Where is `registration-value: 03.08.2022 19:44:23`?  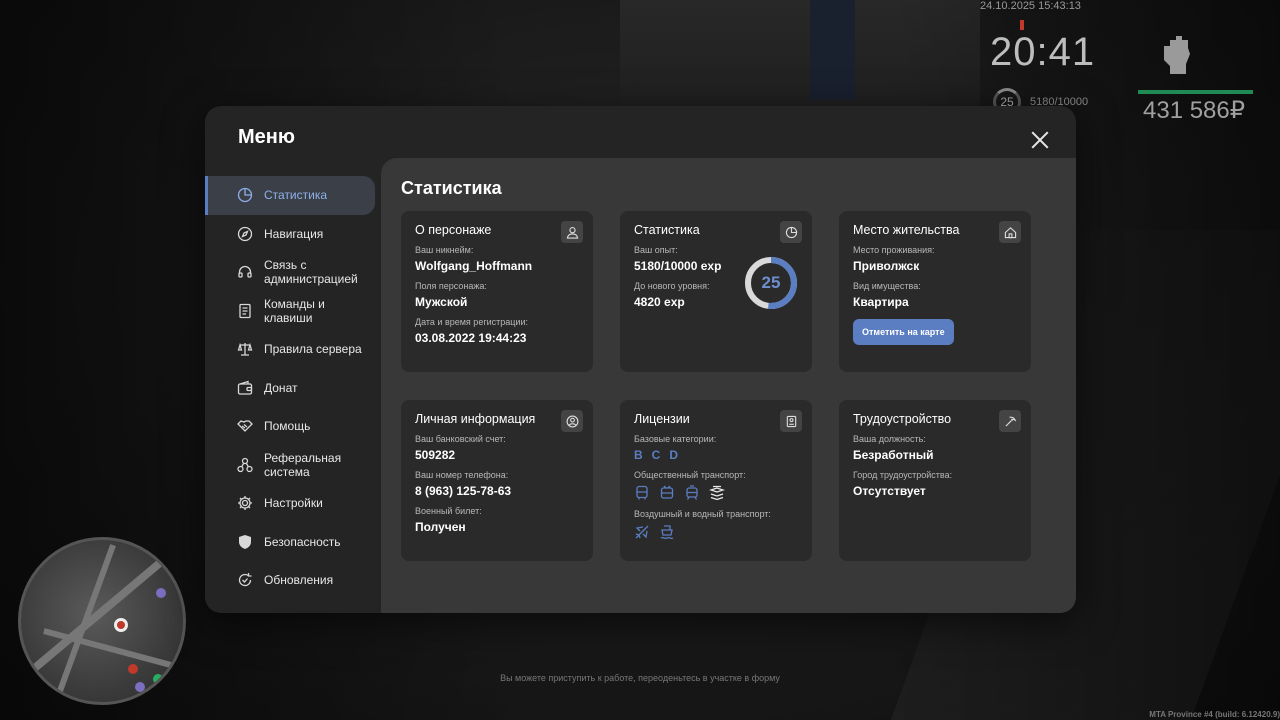 registration-value: 03.08.2022 19:44:23 is located at coordinates (471, 338).